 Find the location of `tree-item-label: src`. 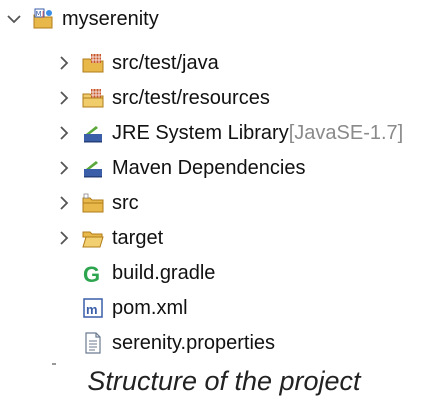

tree-item-label: src is located at coordinates (125, 203).